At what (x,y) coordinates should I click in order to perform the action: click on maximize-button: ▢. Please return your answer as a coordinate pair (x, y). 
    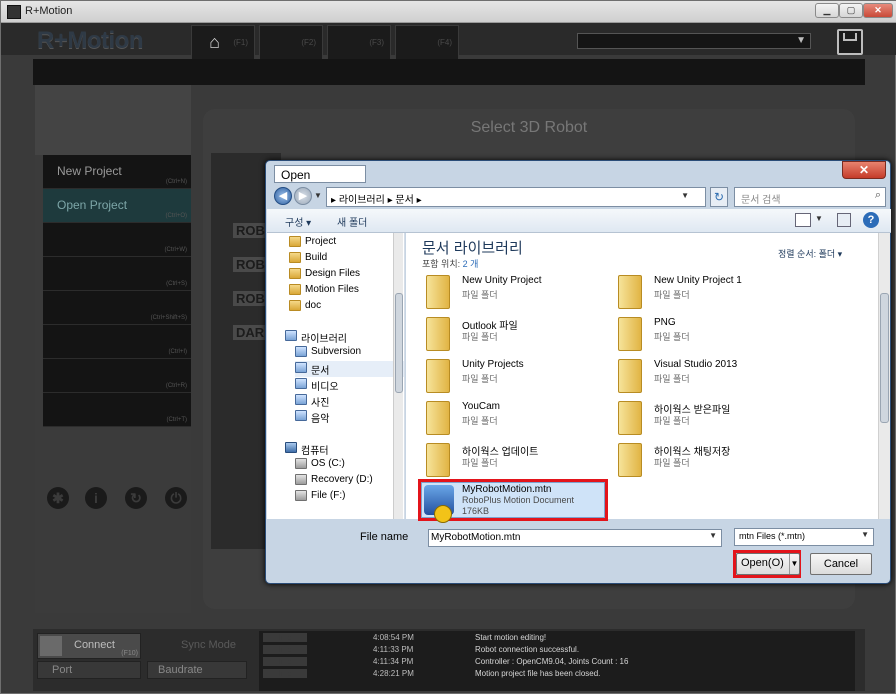
    Looking at the image, I should click on (851, 10).